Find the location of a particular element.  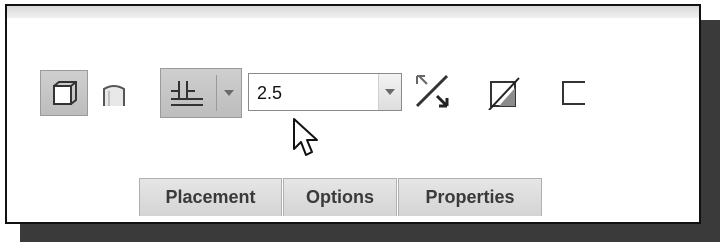

blind-depth-icon is located at coordinates (187, 93).